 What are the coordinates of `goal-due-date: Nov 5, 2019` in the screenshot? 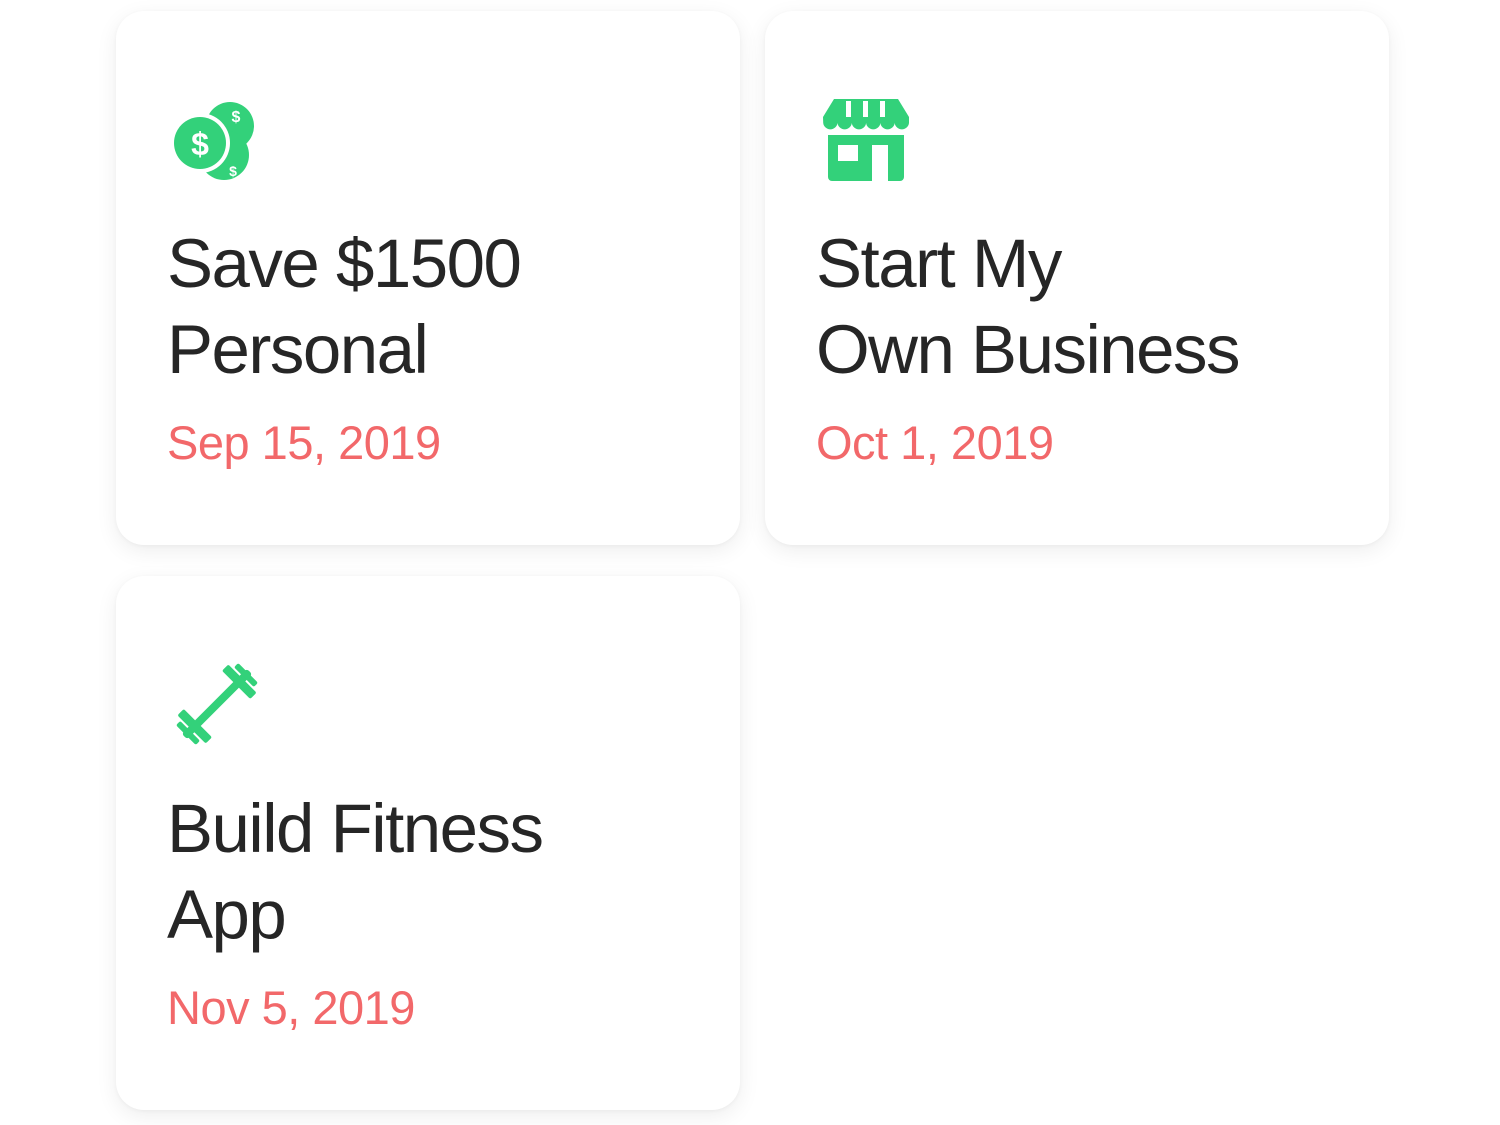 It's located at (291, 1007).